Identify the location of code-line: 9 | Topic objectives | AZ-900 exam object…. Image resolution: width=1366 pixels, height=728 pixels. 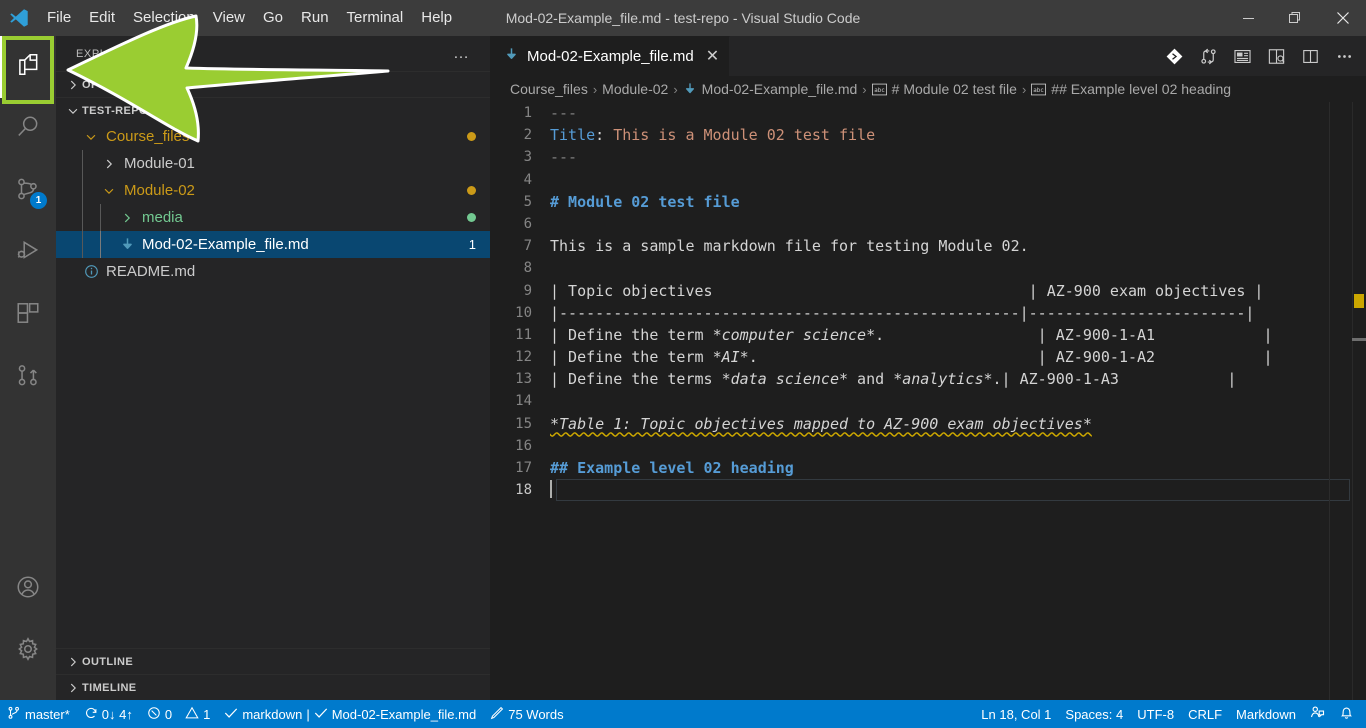
(928, 291).